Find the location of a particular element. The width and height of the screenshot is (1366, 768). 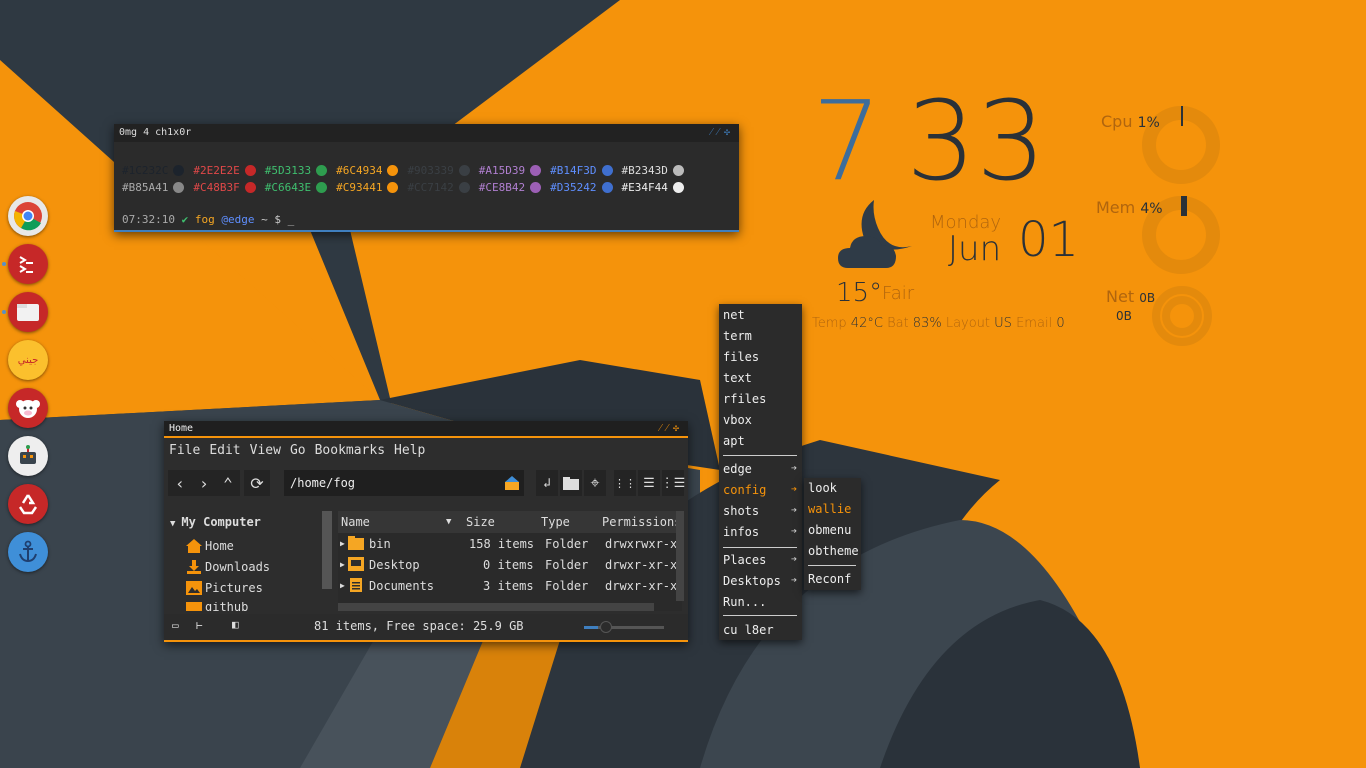

list-scrollbar is located at coordinates (680, 556).